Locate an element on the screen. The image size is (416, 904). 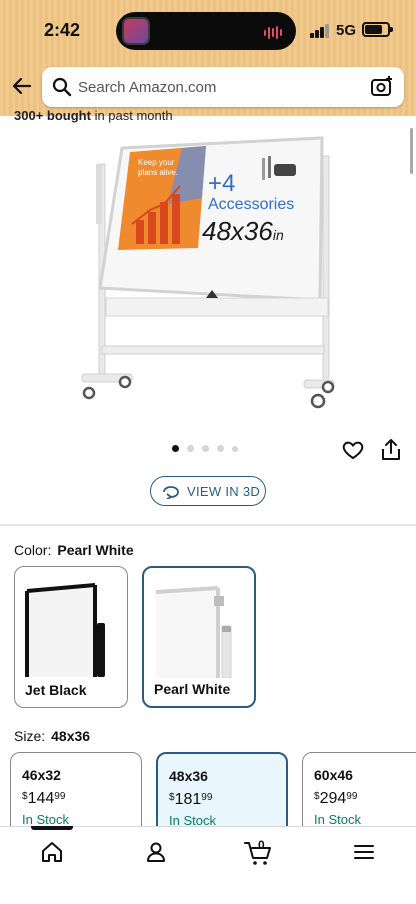
now-playing-app-icon is located at coordinates (136, 31).